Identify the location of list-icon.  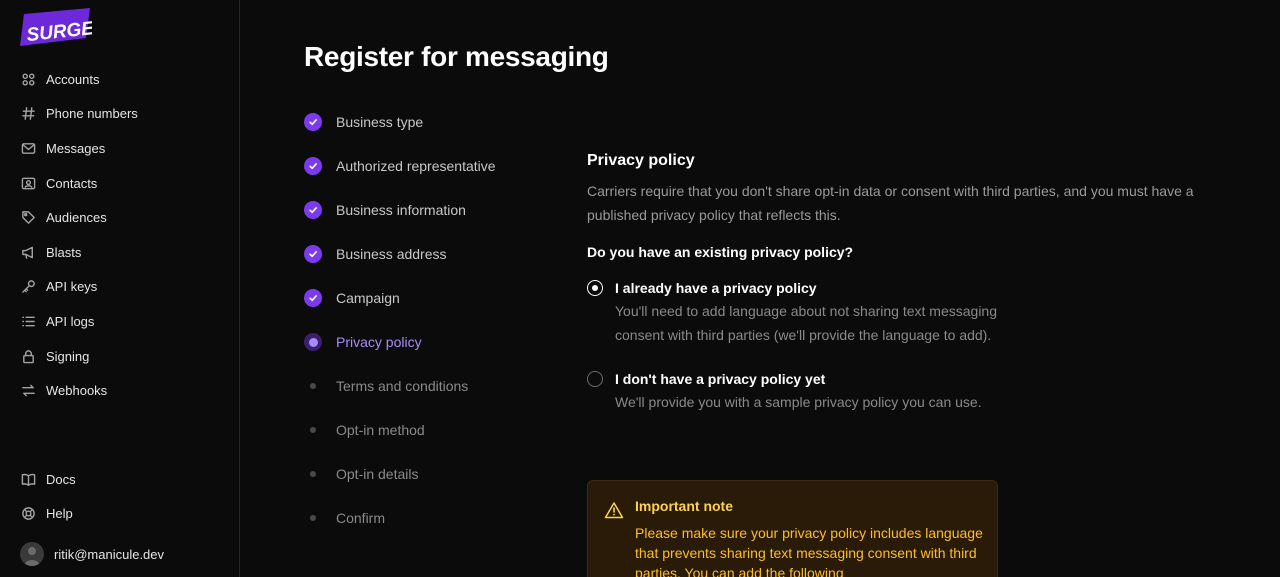
(28, 321).